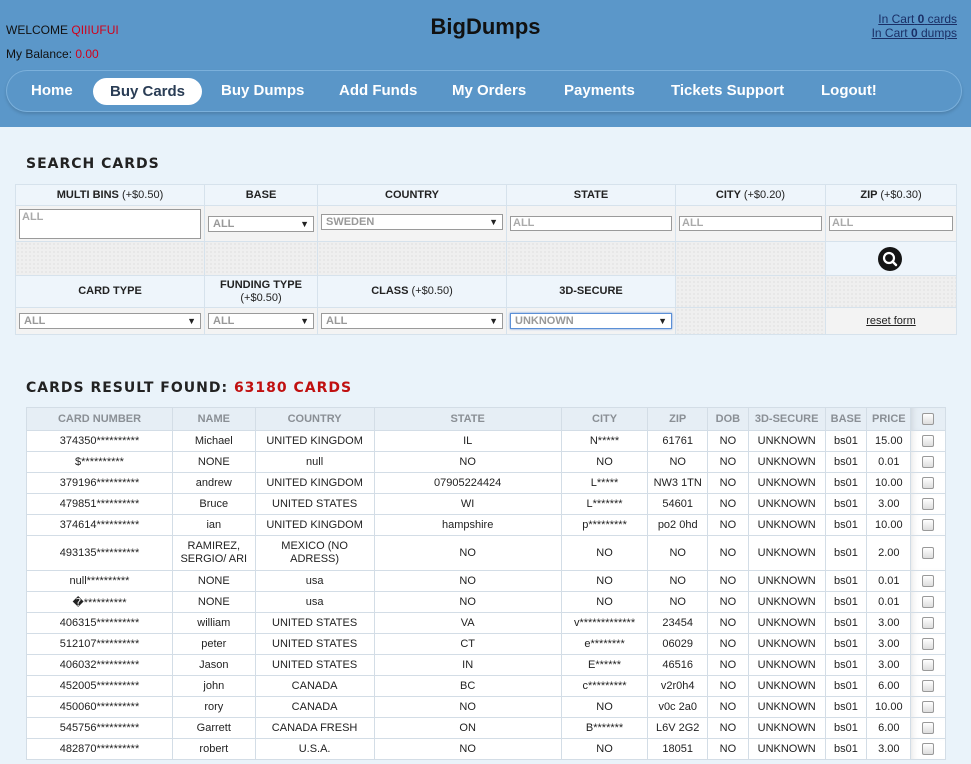 The height and width of the screenshot is (764, 971). I want to click on city-input: ALL, so click(750, 223).